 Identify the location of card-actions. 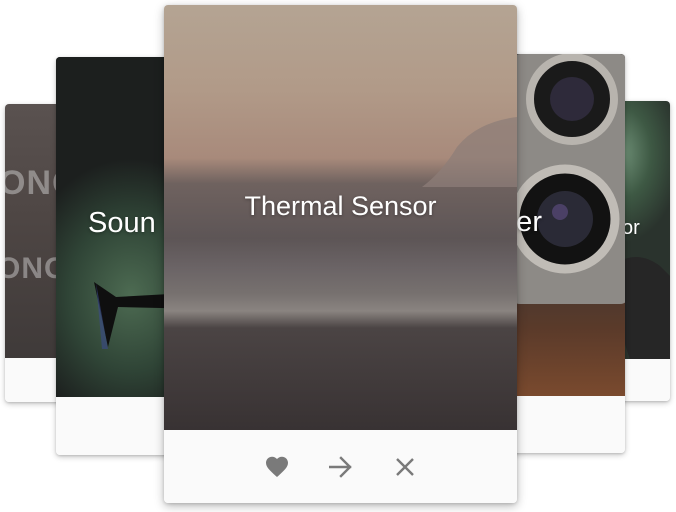
(340, 466).